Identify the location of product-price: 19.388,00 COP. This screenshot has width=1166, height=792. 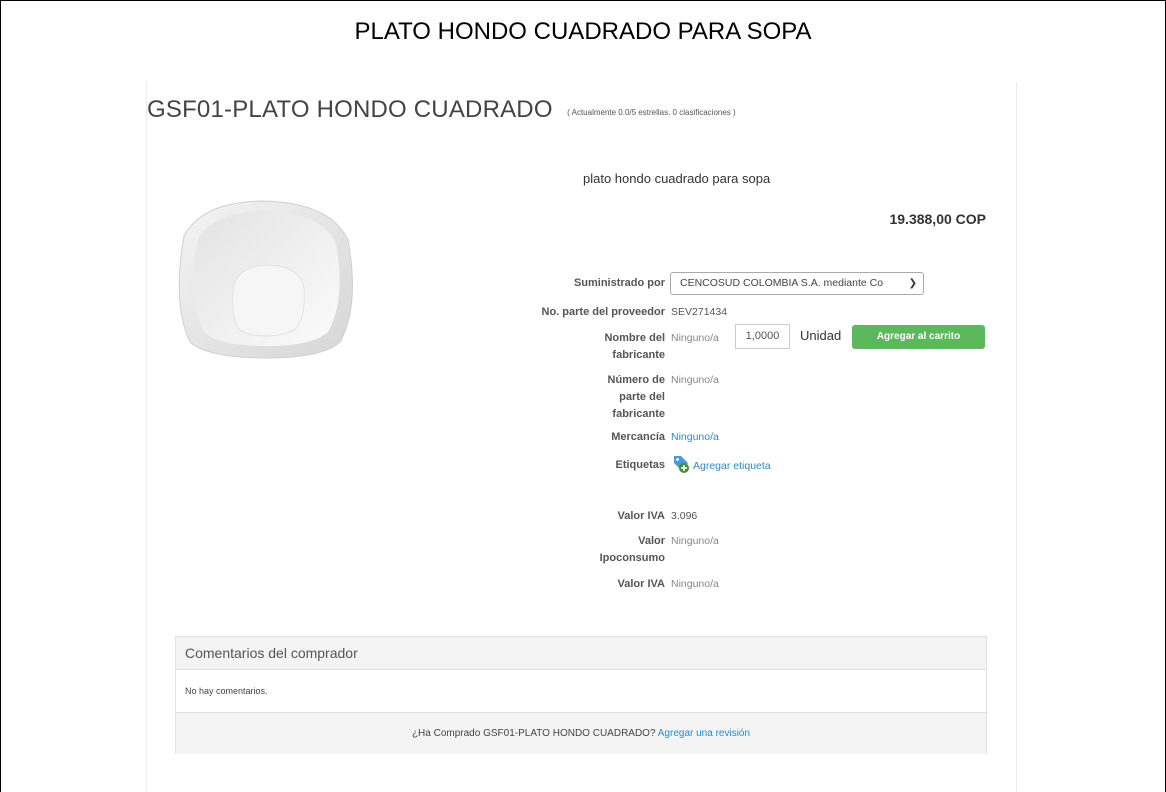
(937, 219).